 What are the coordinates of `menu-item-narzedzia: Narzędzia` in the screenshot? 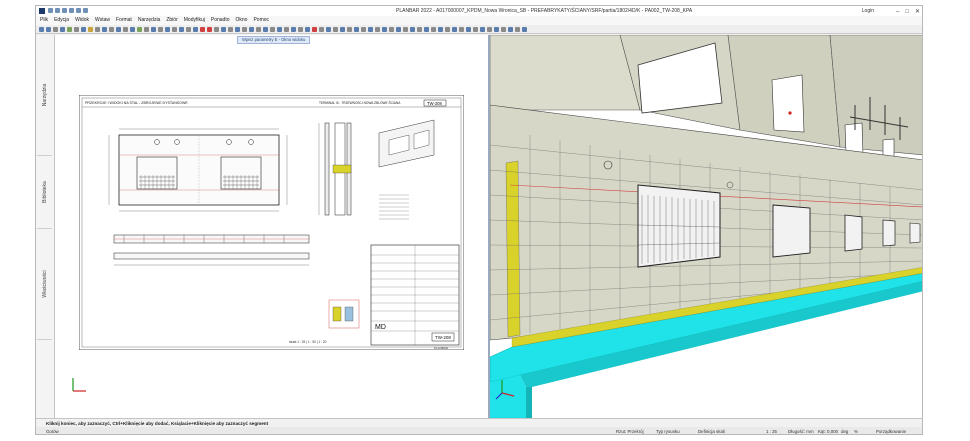 It's located at (149, 20).